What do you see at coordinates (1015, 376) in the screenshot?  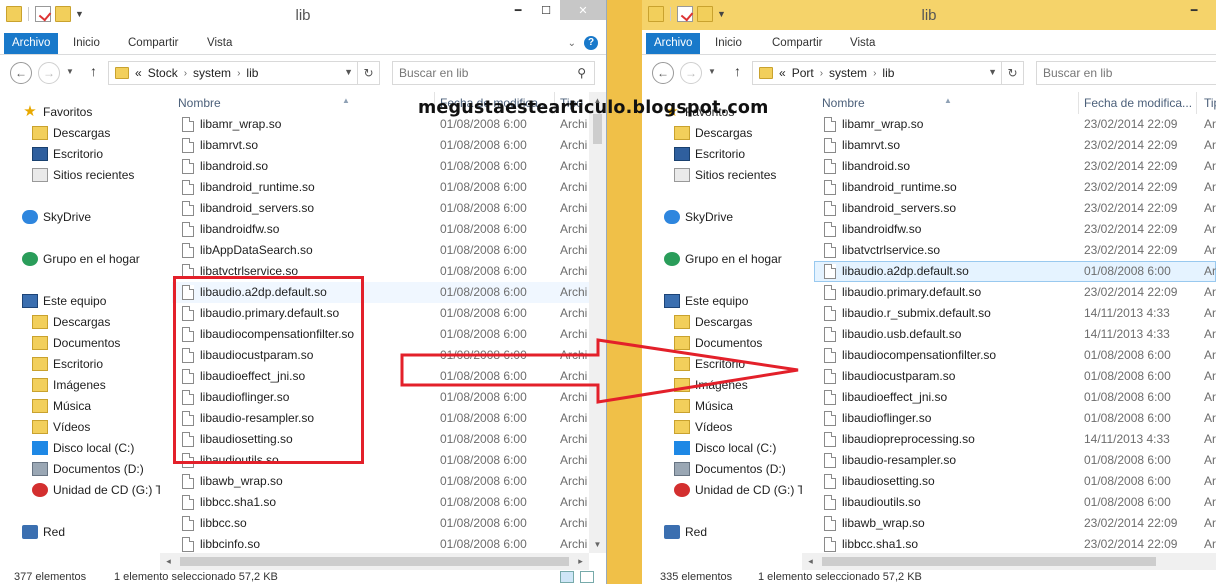 I see `file-row: libaudiocustparam.so 01/08/2008 6:00 Ar` at bounding box center [1015, 376].